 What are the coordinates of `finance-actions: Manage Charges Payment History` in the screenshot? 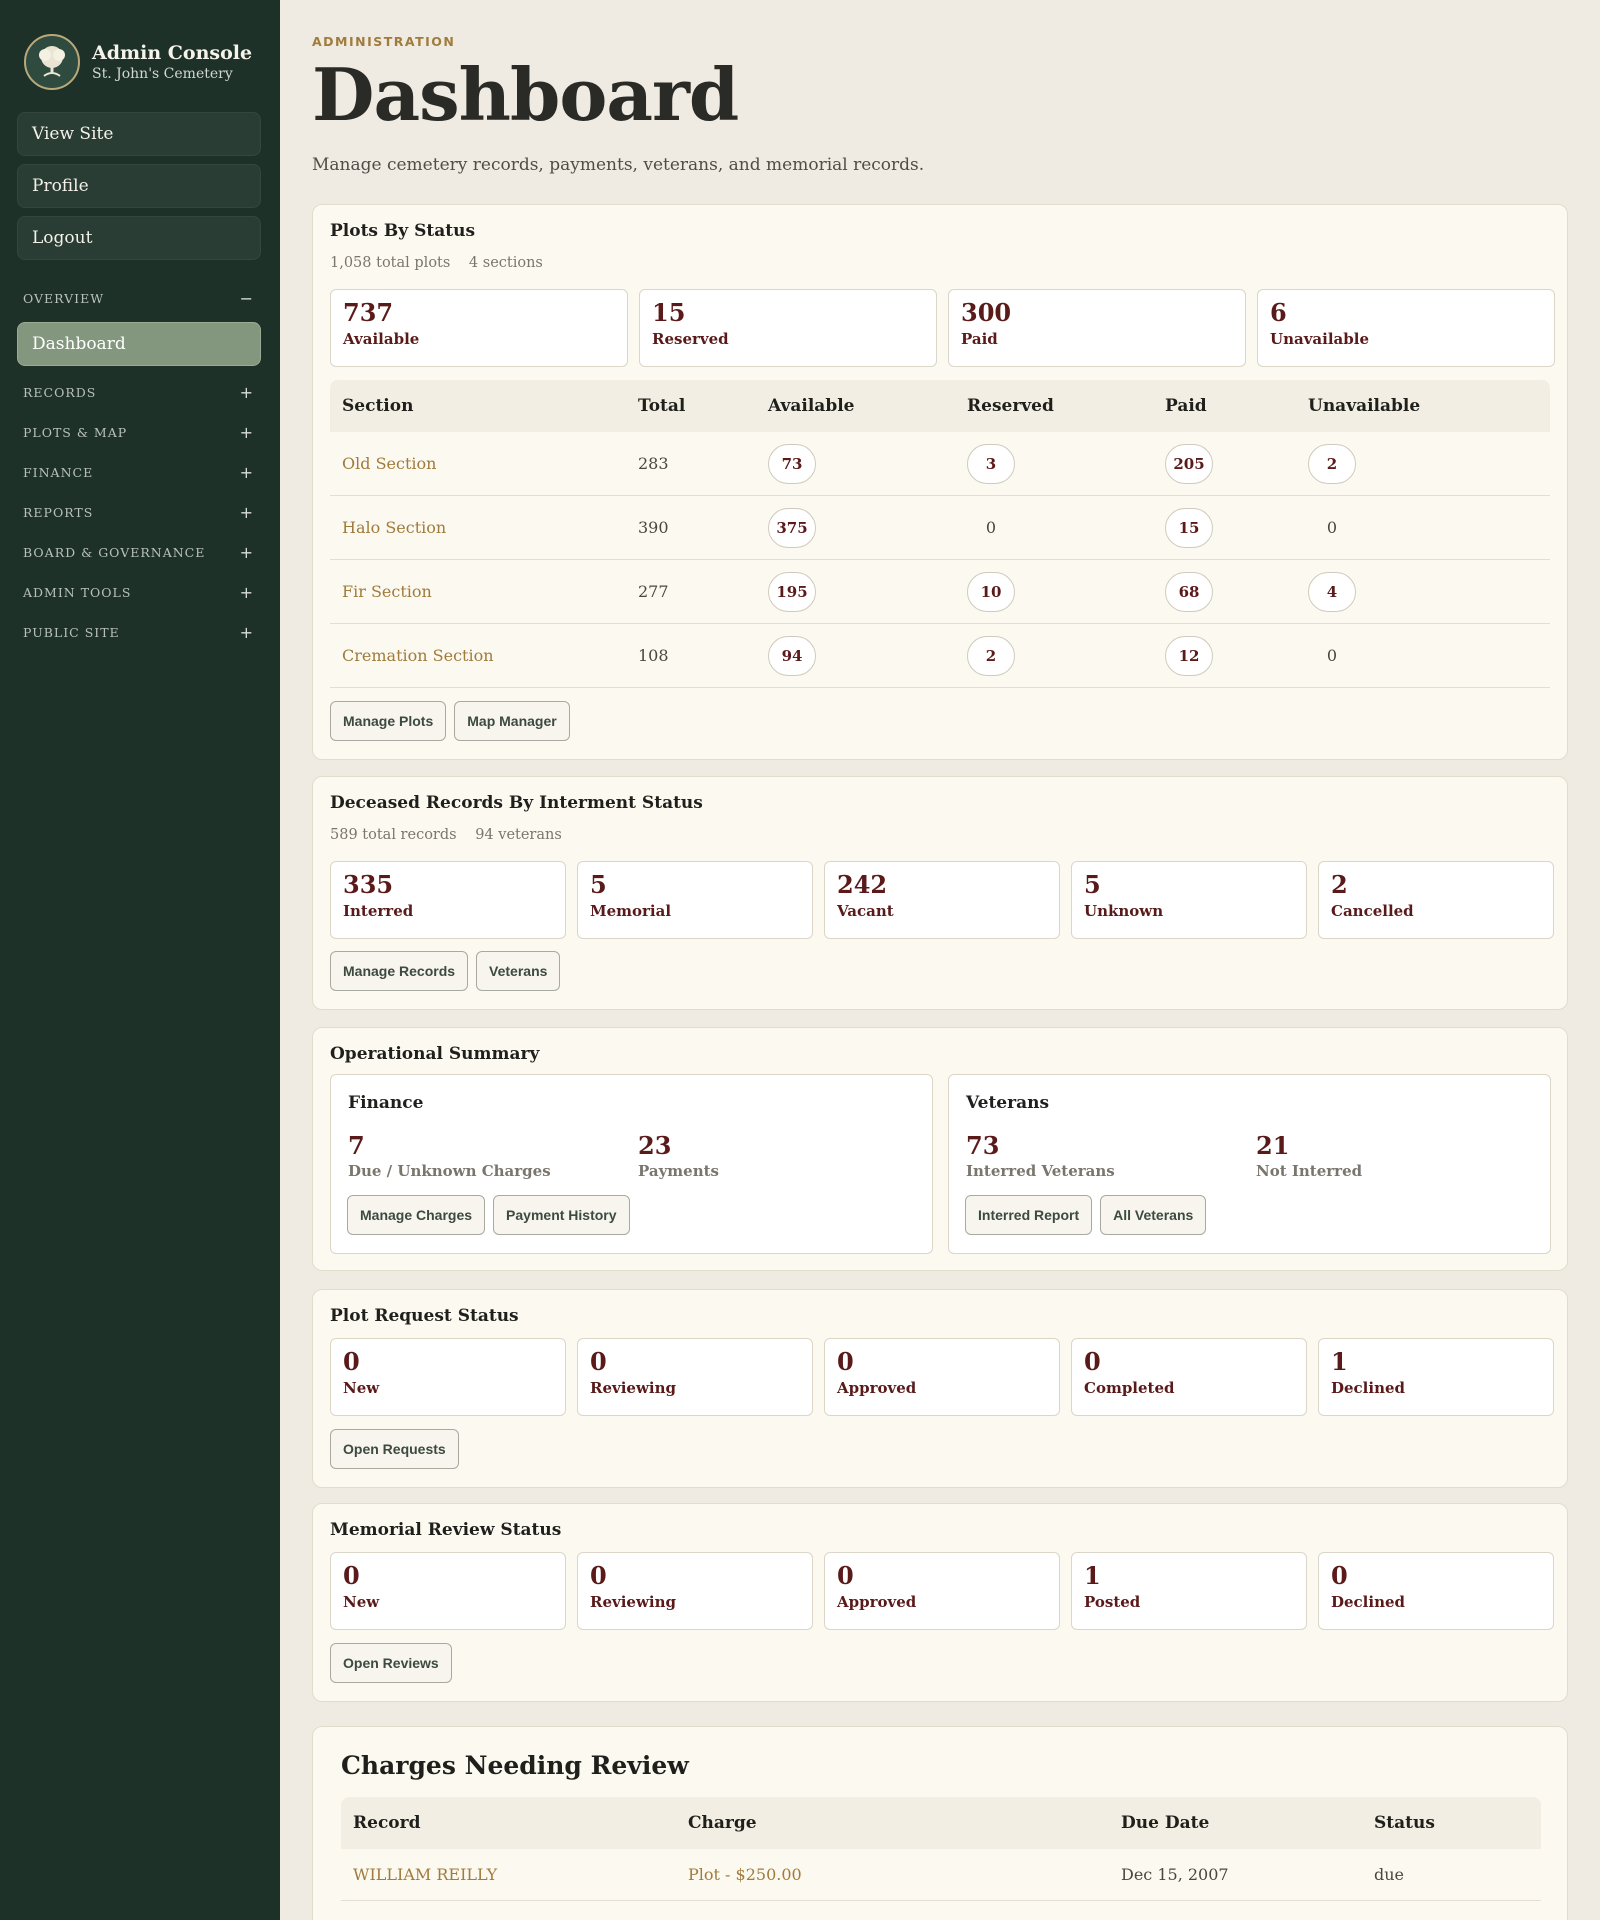 It's located at (488, 1215).